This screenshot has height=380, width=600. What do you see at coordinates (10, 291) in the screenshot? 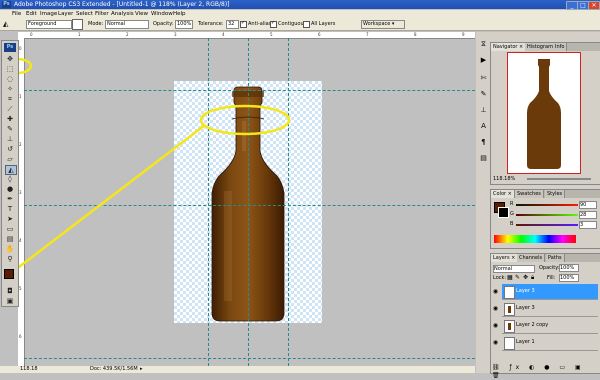
I see `quick-mask-icon: ◘` at bounding box center [10, 291].